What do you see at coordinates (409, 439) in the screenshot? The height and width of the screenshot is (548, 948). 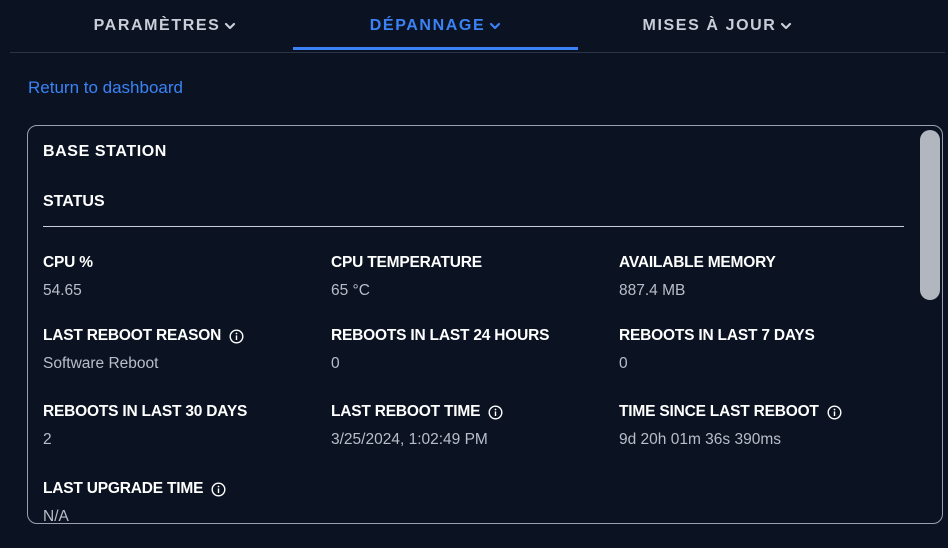 I see `metric-value: 3/25/2024, 1:02:49 PM` at bounding box center [409, 439].